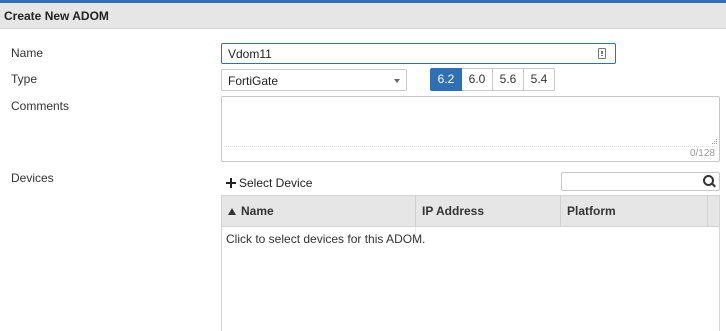 Image resolution: width=726 pixels, height=331 pixels. I want to click on select-device-label: Select Device, so click(275, 183).